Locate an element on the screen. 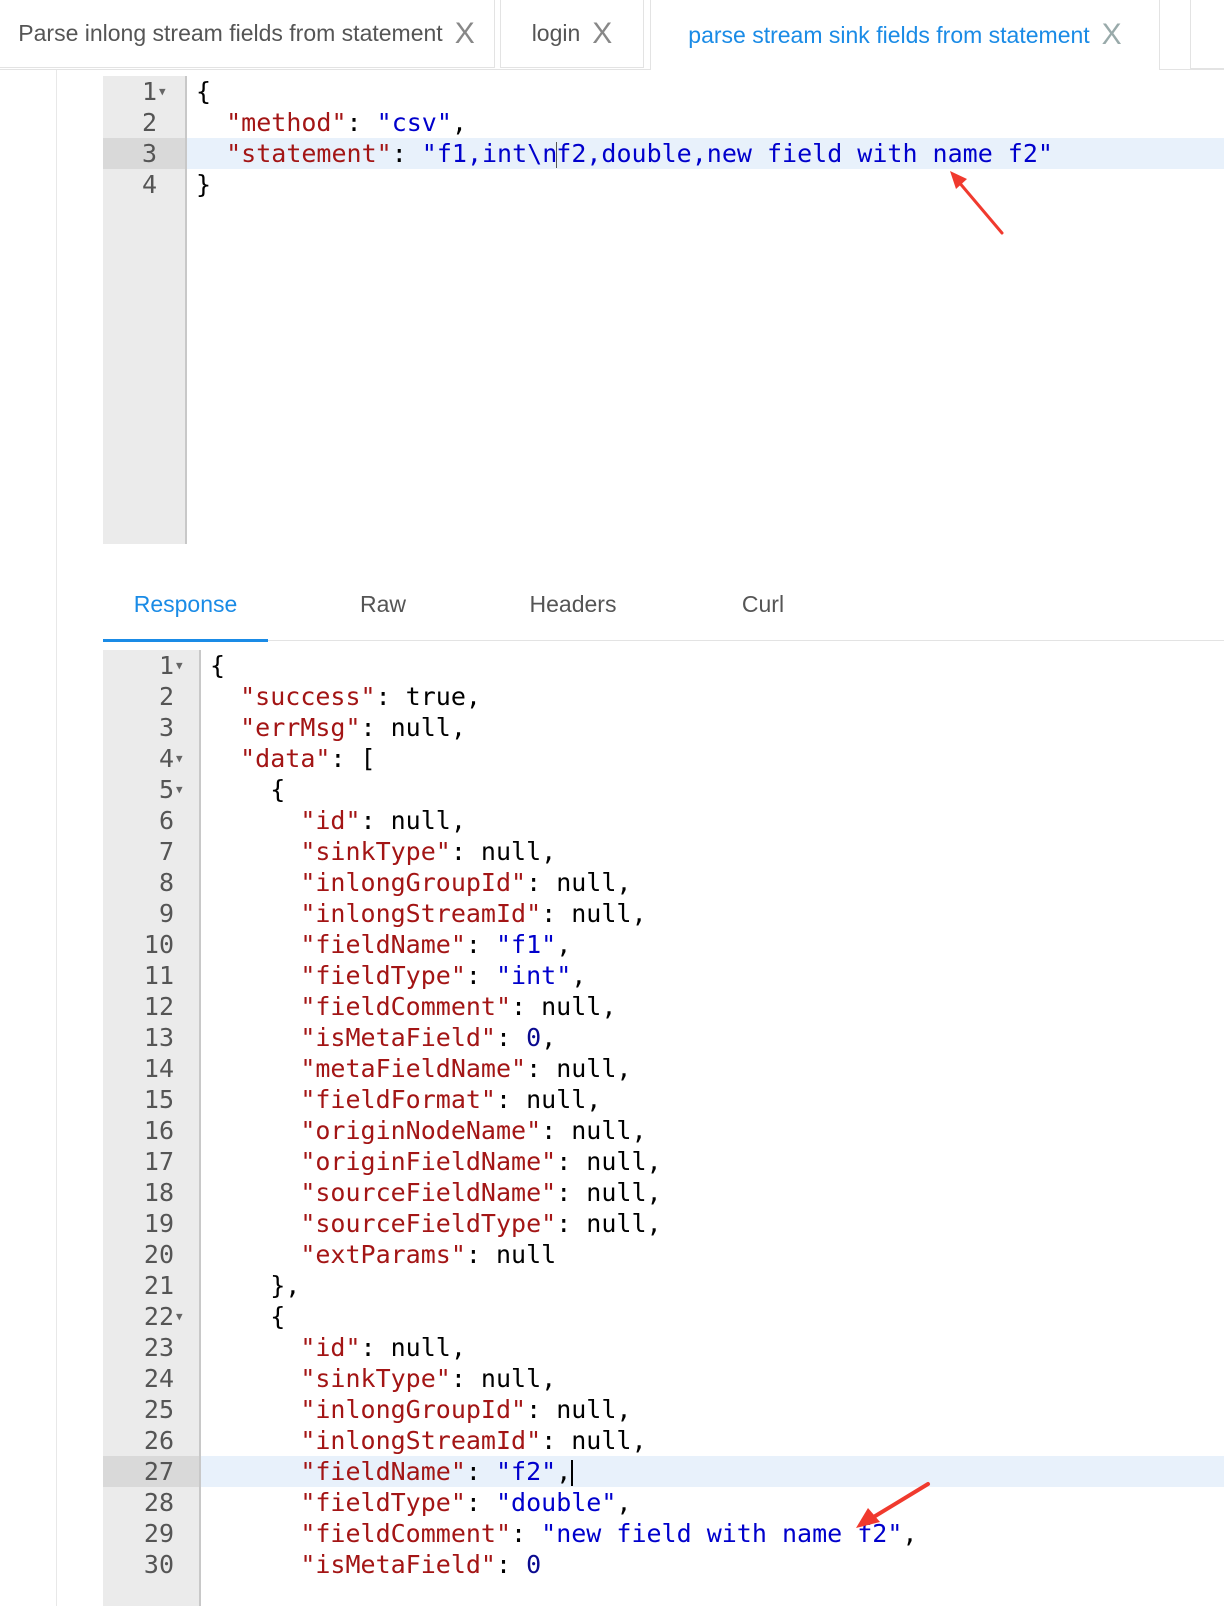 This screenshot has width=1224, height=1606. code-line: "isMetaField": 0 is located at coordinates (375, 1564).